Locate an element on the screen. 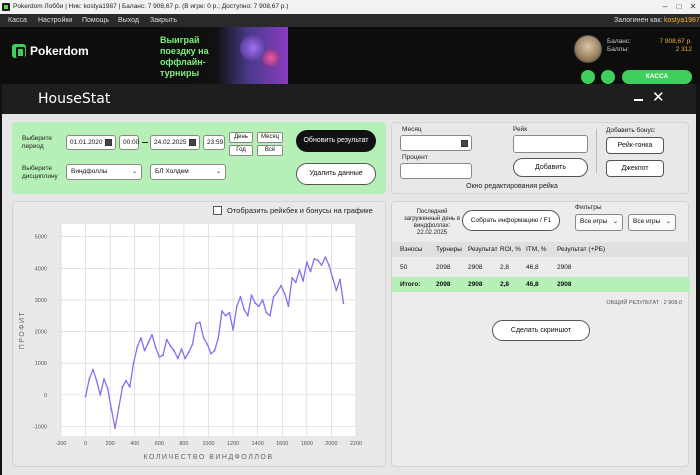 The height and width of the screenshot is (475, 700). x-tick-label: 0 is located at coordinates (85, 444).